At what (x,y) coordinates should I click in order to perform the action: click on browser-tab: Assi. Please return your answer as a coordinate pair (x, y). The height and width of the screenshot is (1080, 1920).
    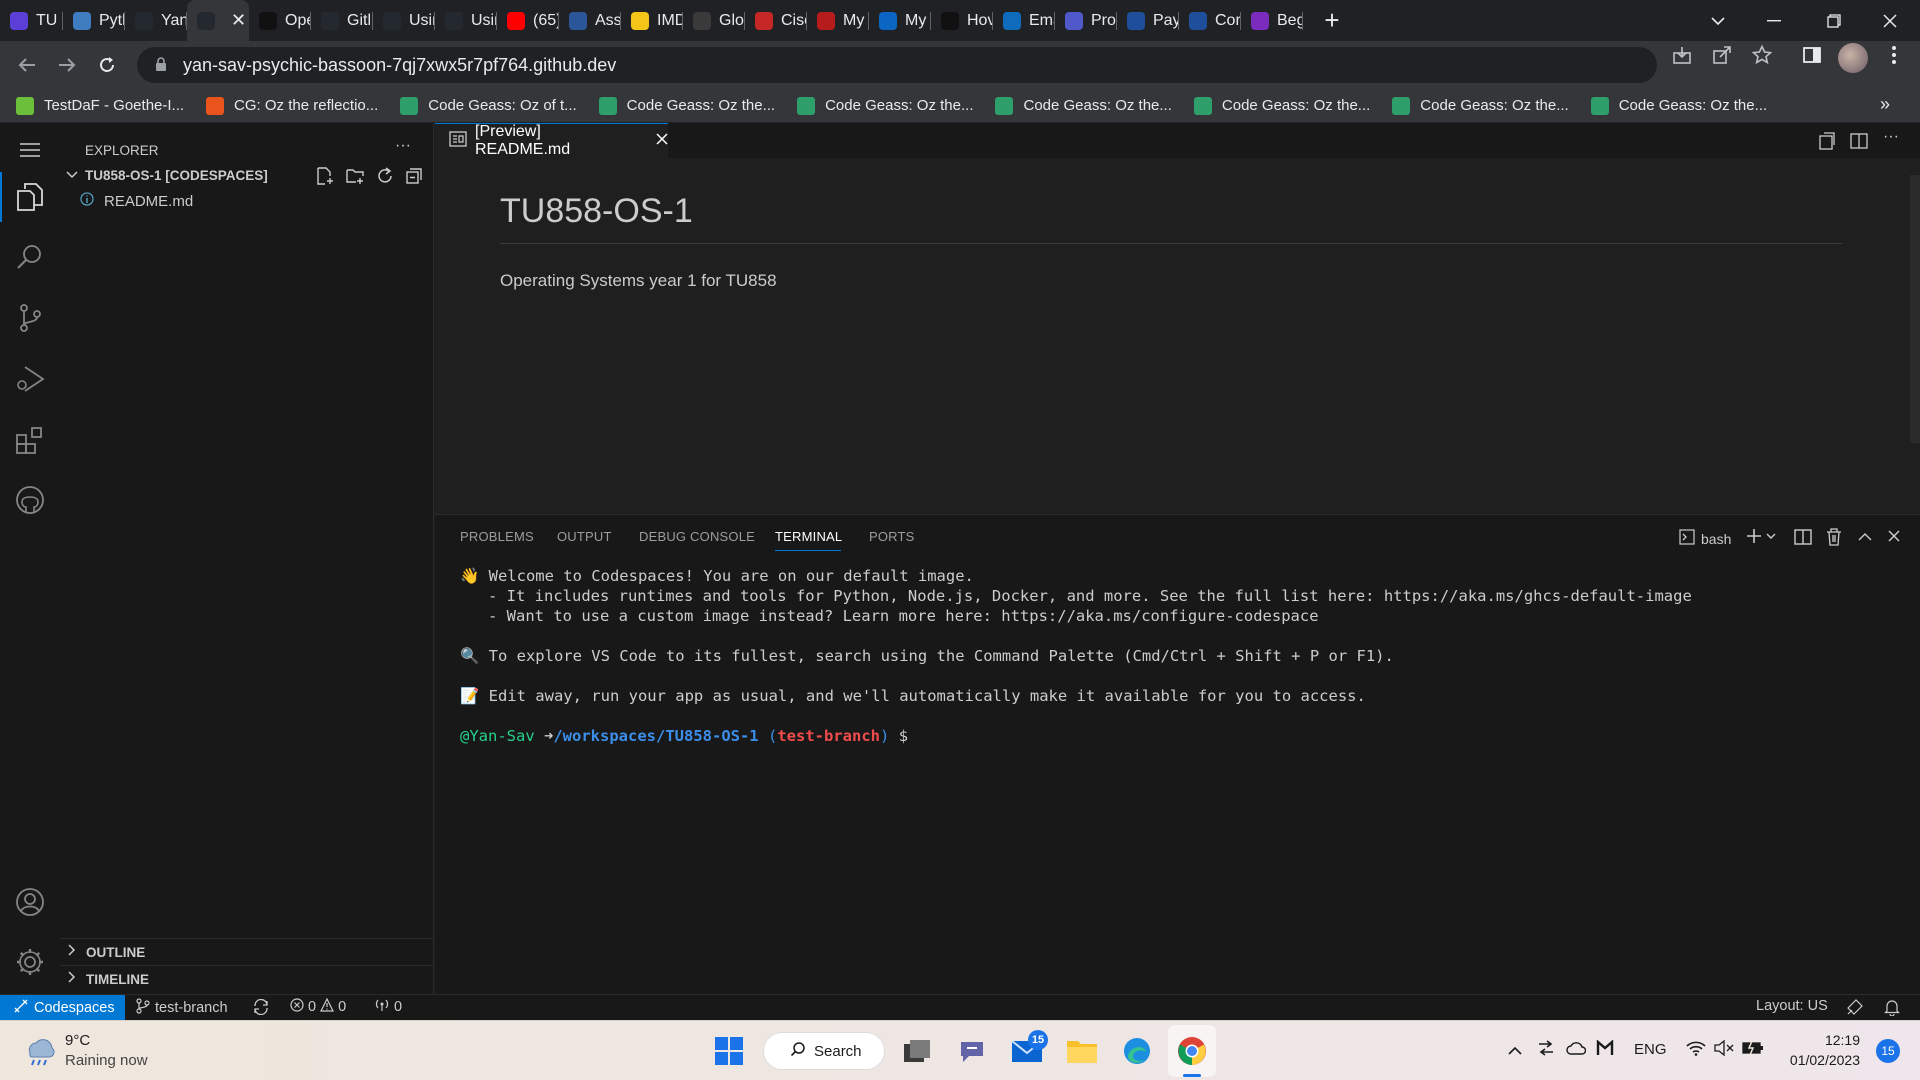
    Looking at the image, I should click on (590, 20).